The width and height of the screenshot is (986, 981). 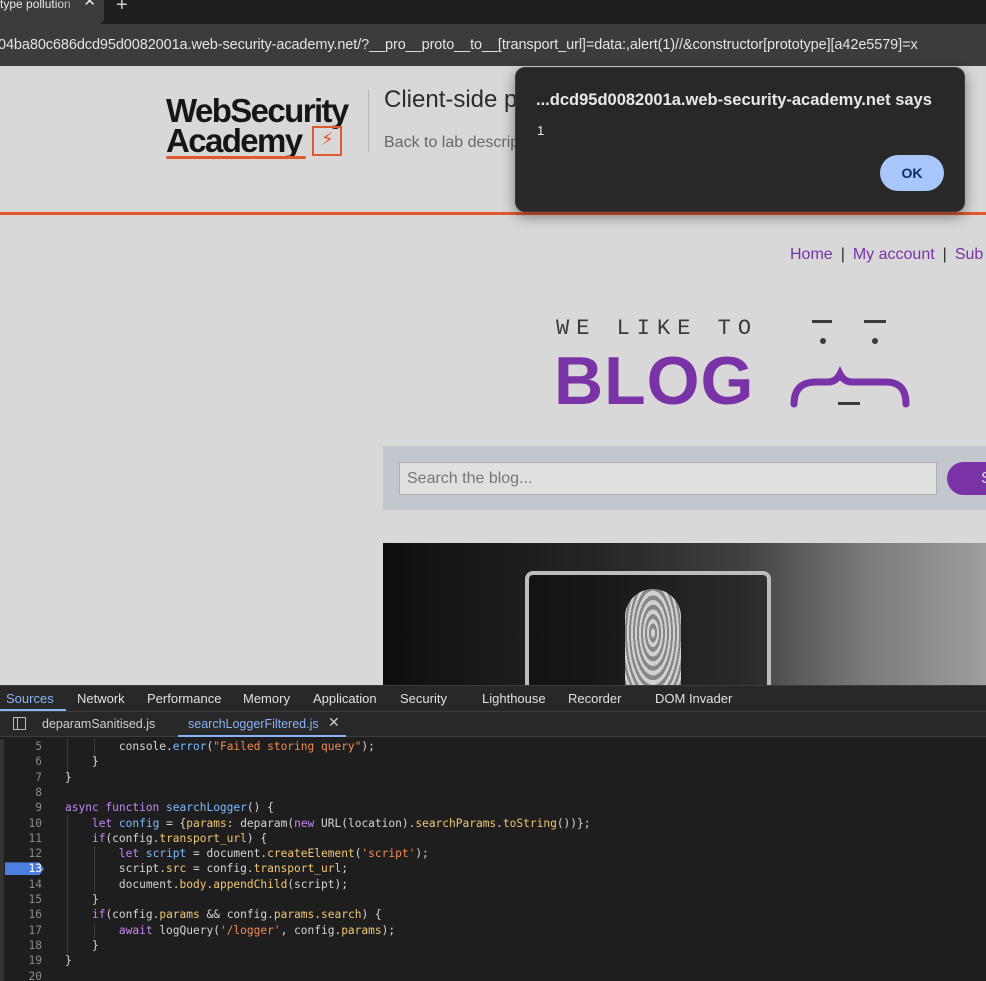 What do you see at coordinates (262, 736) in the screenshot?
I see `active-file-indicator` at bounding box center [262, 736].